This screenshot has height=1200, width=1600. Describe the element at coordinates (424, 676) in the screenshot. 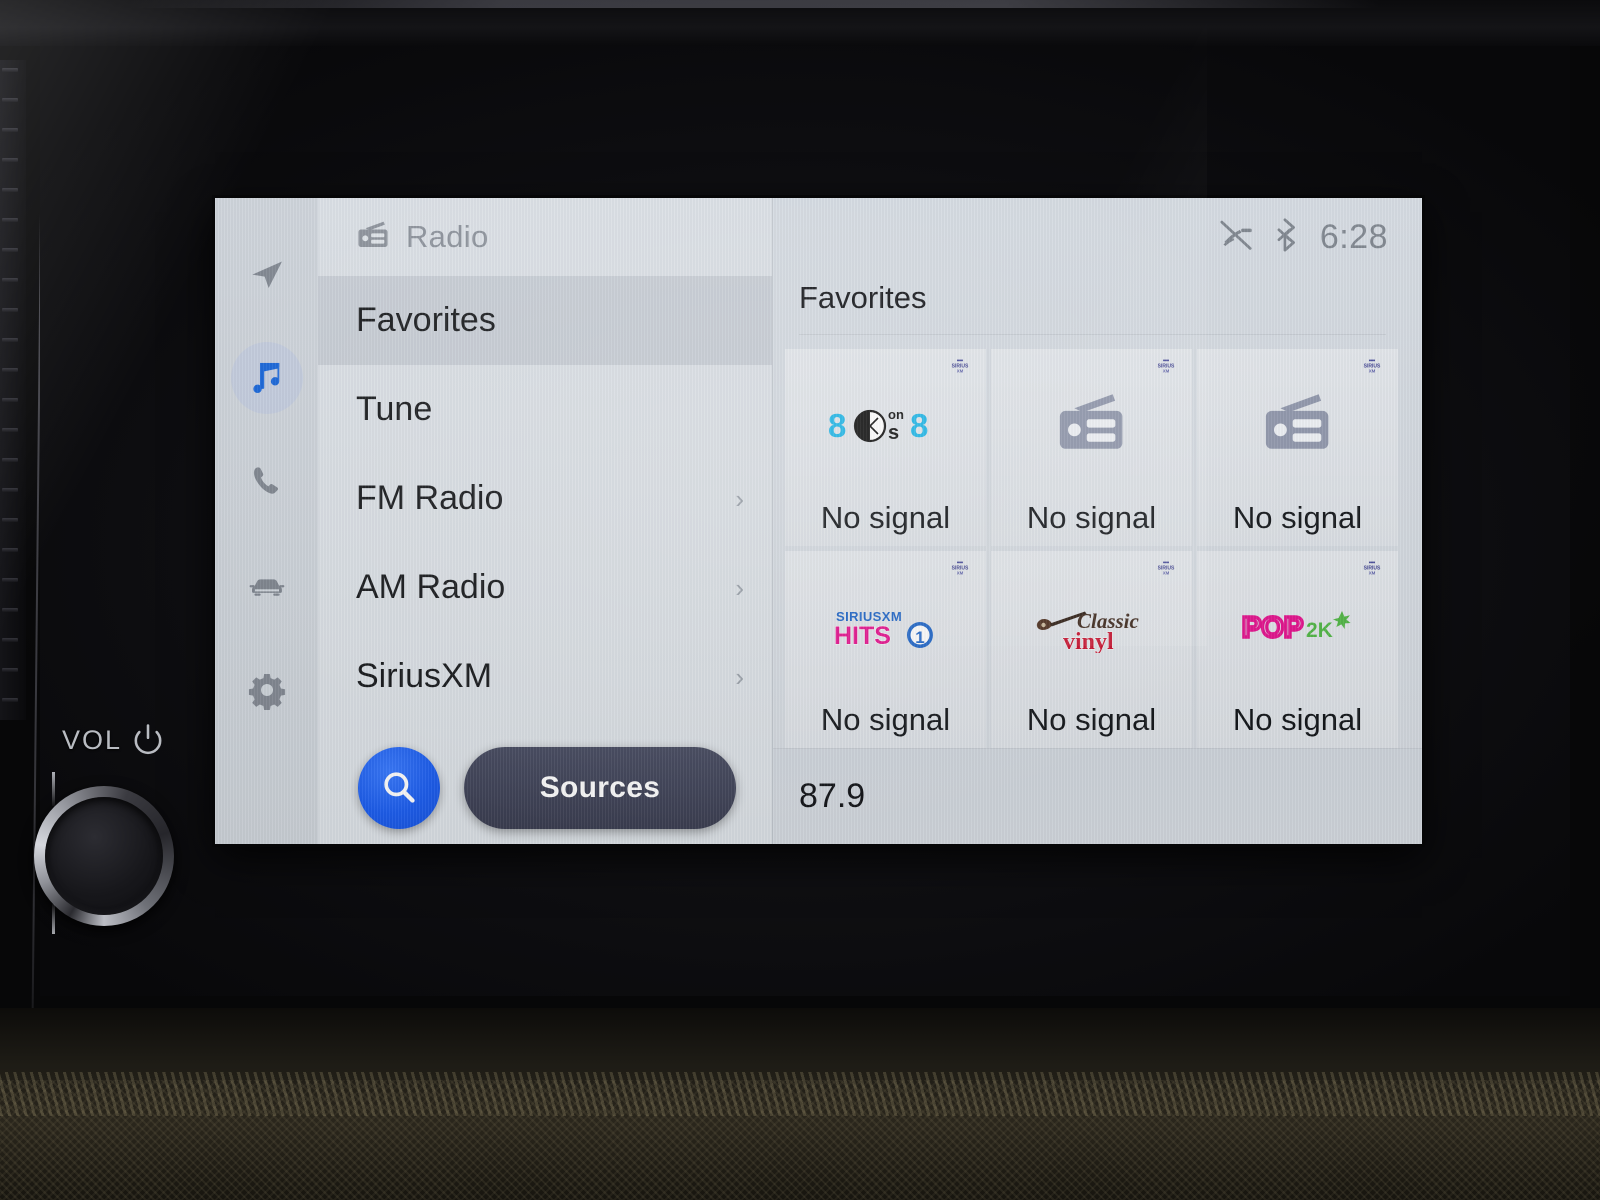

I see `menu-item-label: SiriusXM` at that location.